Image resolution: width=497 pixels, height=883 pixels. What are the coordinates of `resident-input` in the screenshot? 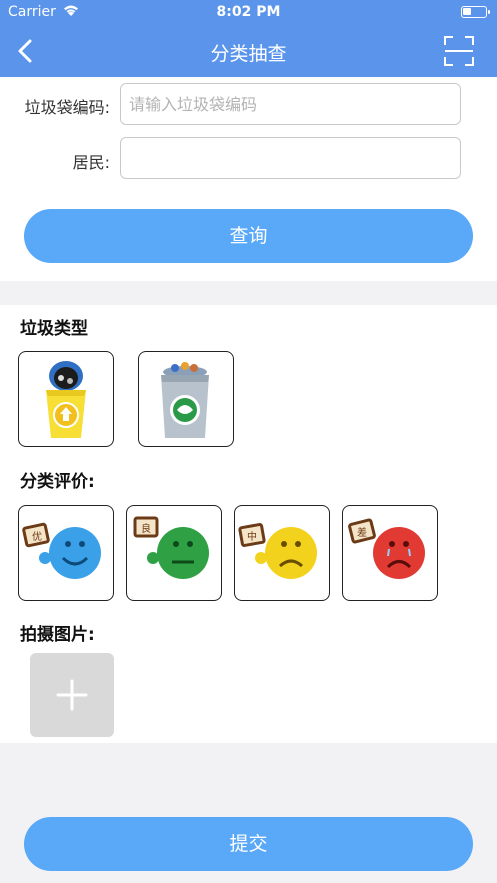 It's located at (290, 158).